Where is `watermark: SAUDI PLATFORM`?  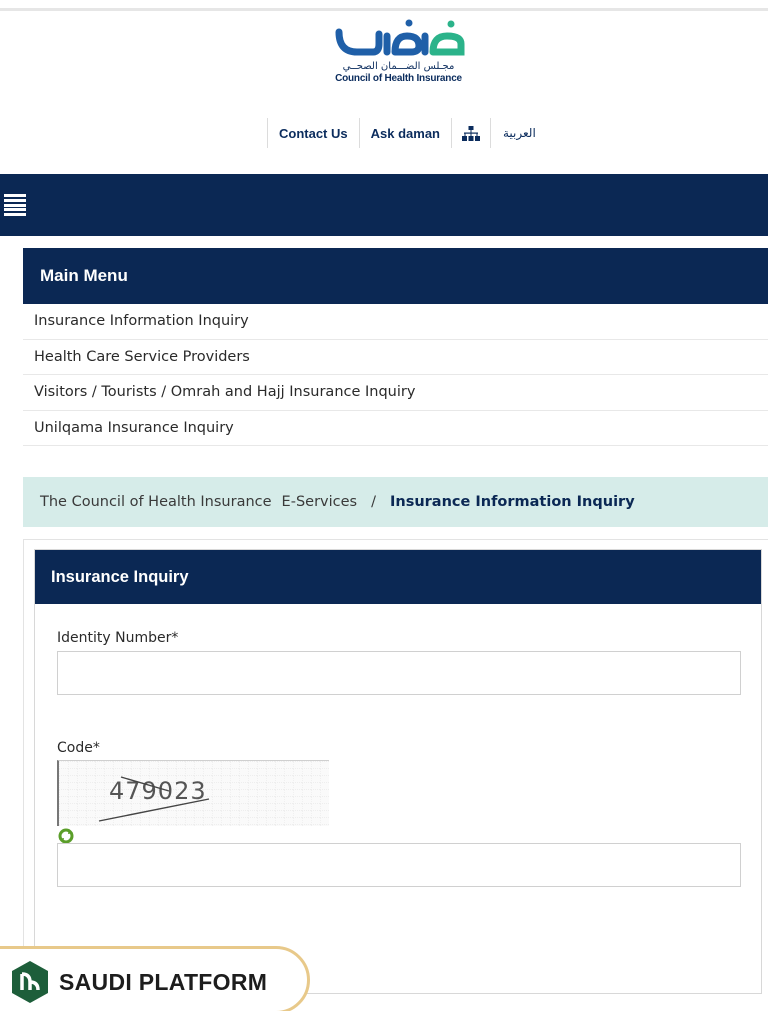 watermark: SAUDI PLATFORM is located at coordinates (138, 982).